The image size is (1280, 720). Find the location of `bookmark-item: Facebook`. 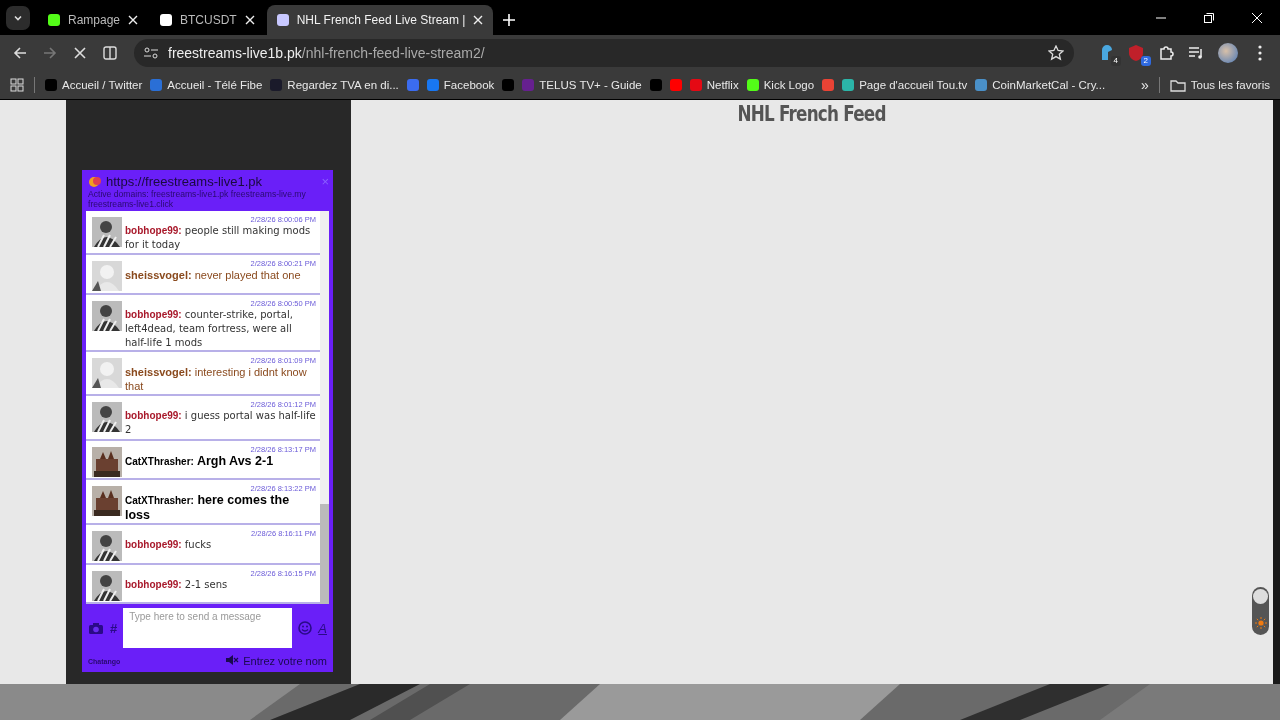

bookmark-item: Facebook is located at coordinates (460, 85).